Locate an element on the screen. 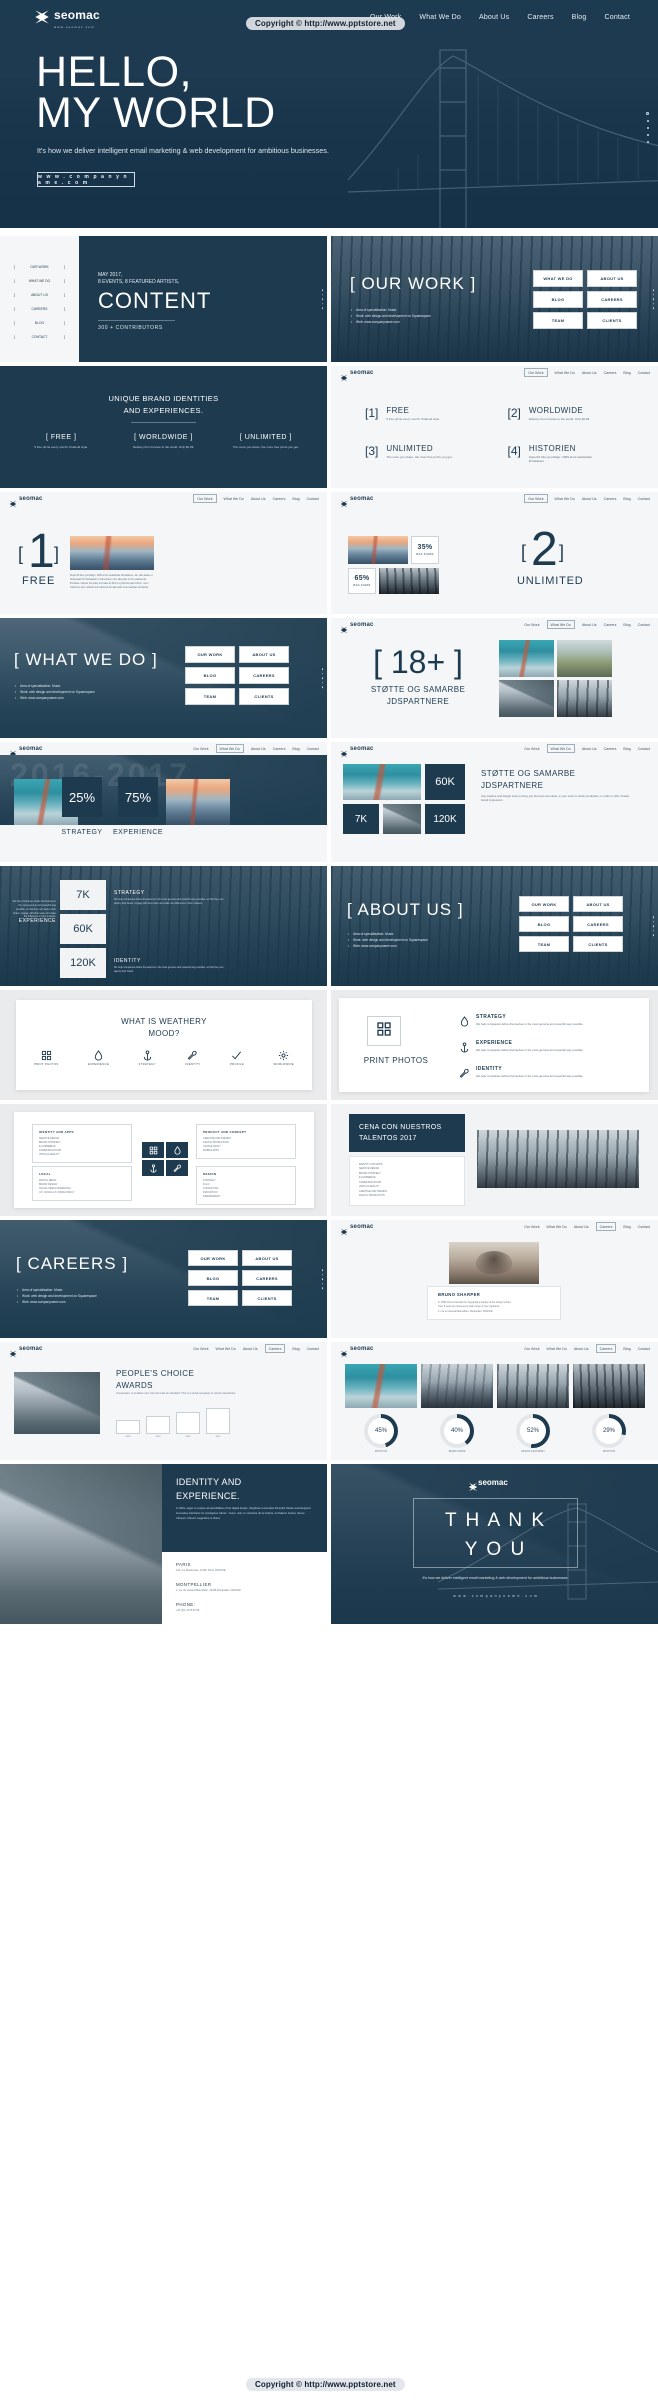 The image size is (658, 2404). menu-item-what-we-do: [WHAT WE DO] is located at coordinates (39, 281).